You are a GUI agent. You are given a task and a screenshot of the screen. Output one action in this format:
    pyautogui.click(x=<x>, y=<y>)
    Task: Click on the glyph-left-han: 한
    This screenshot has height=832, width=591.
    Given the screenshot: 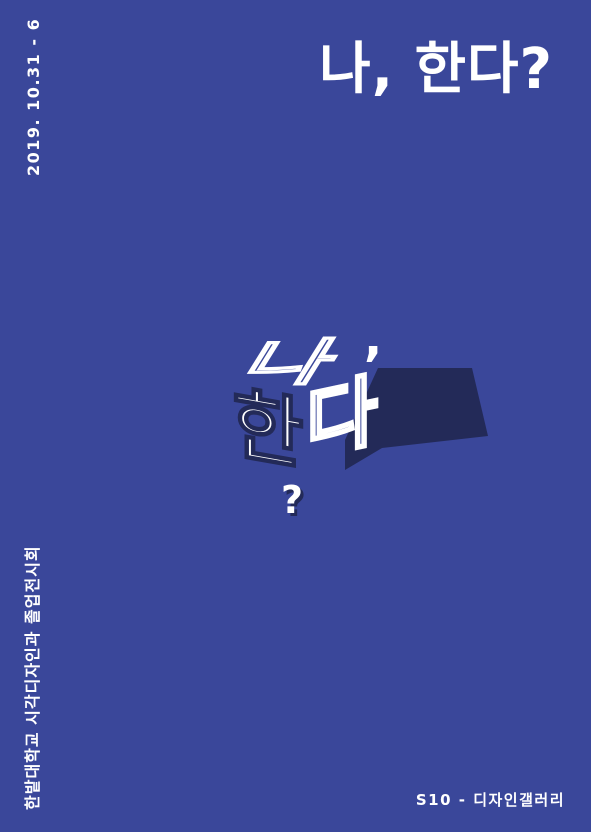 What is the action you would take?
    pyautogui.click(x=268, y=430)
    